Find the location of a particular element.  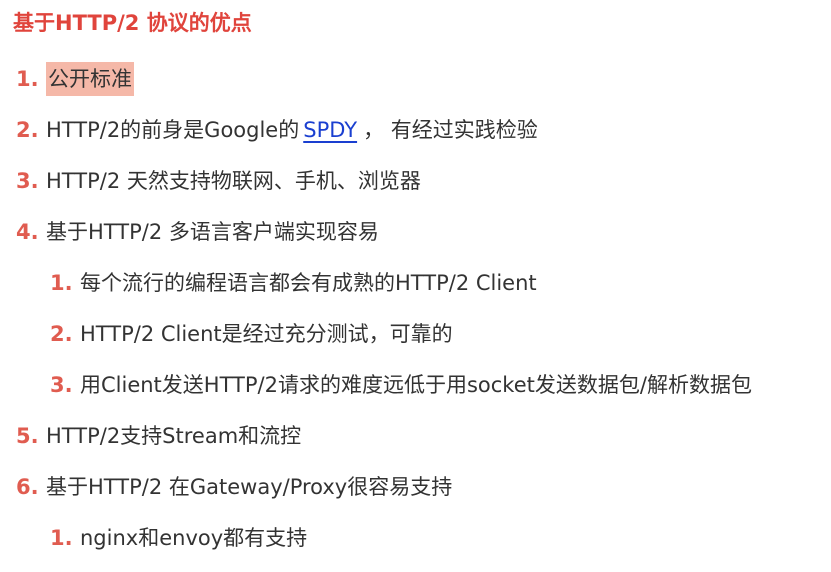

list-item: 2. HTTP/2的前身是Google的 SPDY ， 有经过实践检验 is located at coordinates (277, 130).